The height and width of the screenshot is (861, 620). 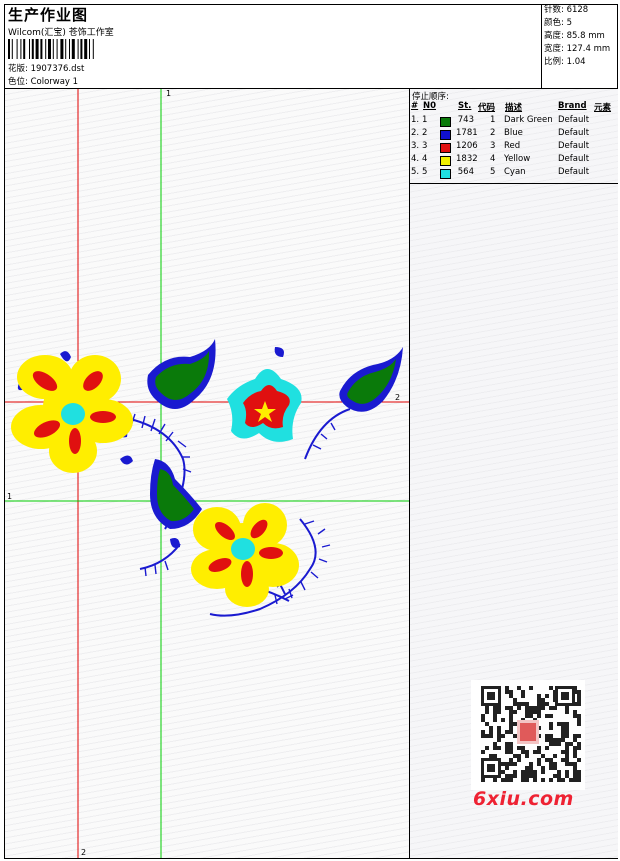 I want to click on stop-table-row: 2. 2 1781 2 Blue Default, so click(x=514, y=134).